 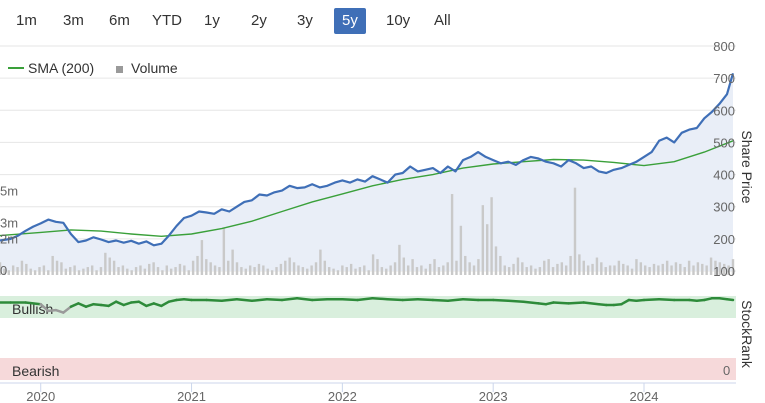 I want to click on price-axis-title: Share Price, so click(x=747, y=166).